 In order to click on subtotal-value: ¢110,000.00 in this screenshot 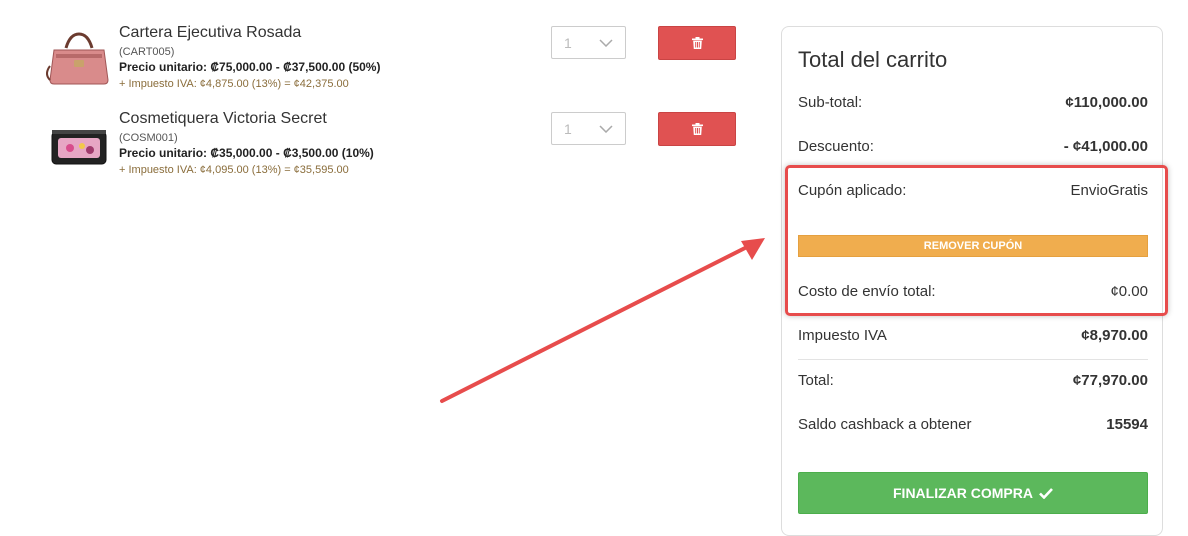, I will do `click(1106, 102)`.